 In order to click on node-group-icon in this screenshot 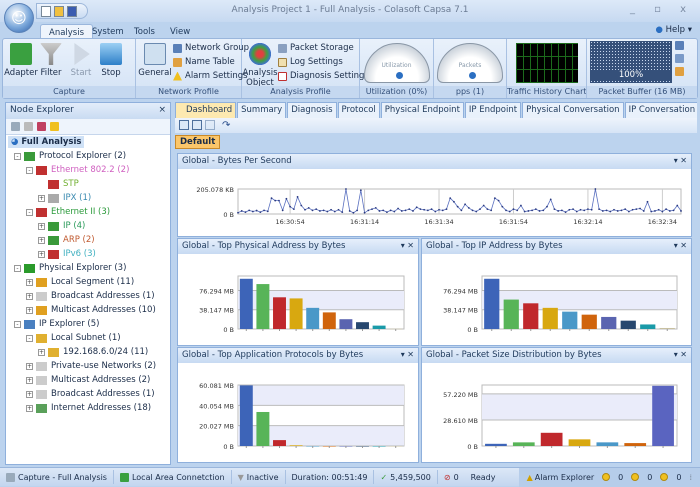, I will do `click(41, 126)`.